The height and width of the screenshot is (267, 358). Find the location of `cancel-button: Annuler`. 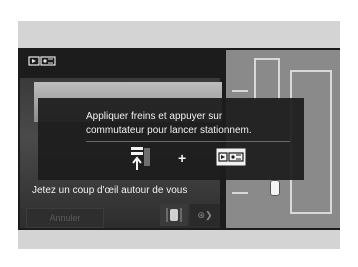

cancel-button: Annuler is located at coordinates (65, 218).